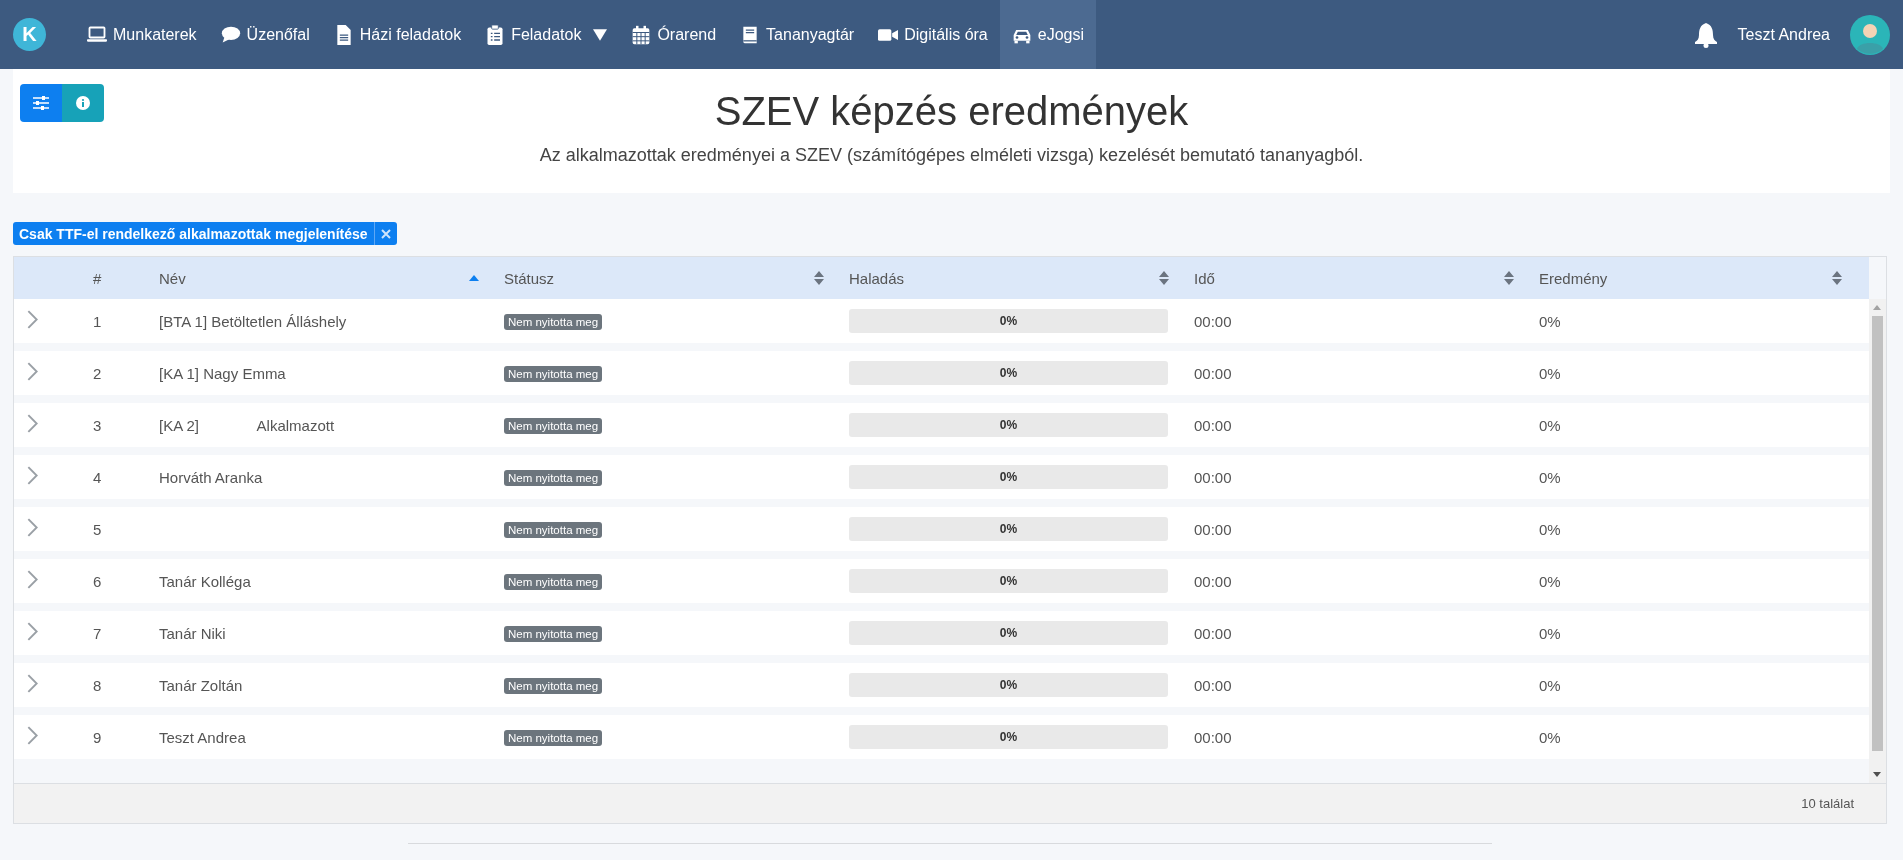  What do you see at coordinates (1877, 307) in the screenshot?
I see `scroll-up-icon` at bounding box center [1877, 307].